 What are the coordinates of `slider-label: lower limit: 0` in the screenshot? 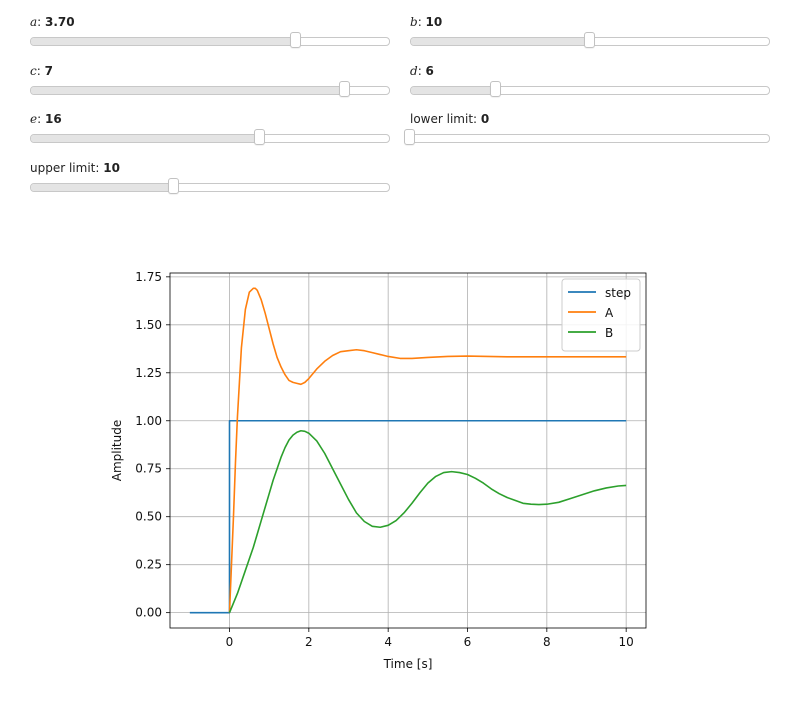 It's located at (450, 119).